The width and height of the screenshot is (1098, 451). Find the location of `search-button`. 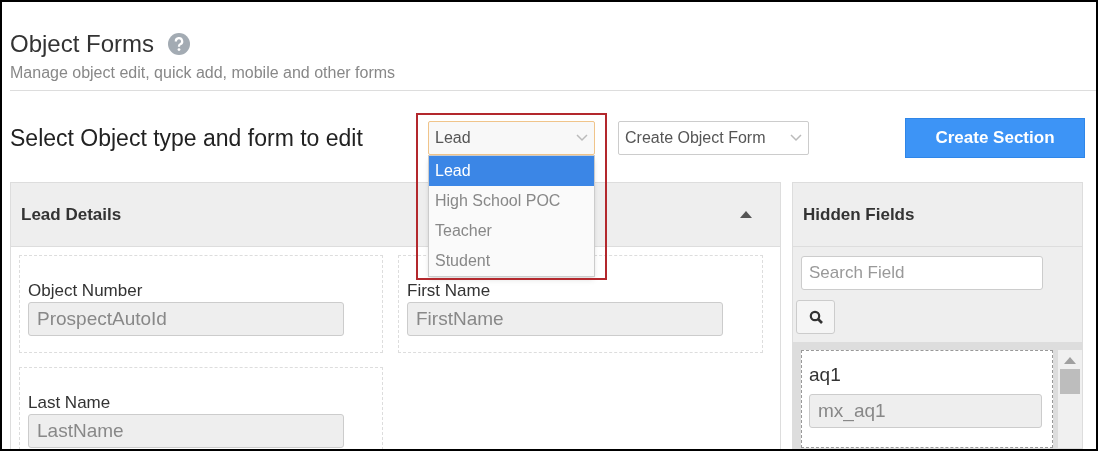

search-button is located at coordinates (815, 317).